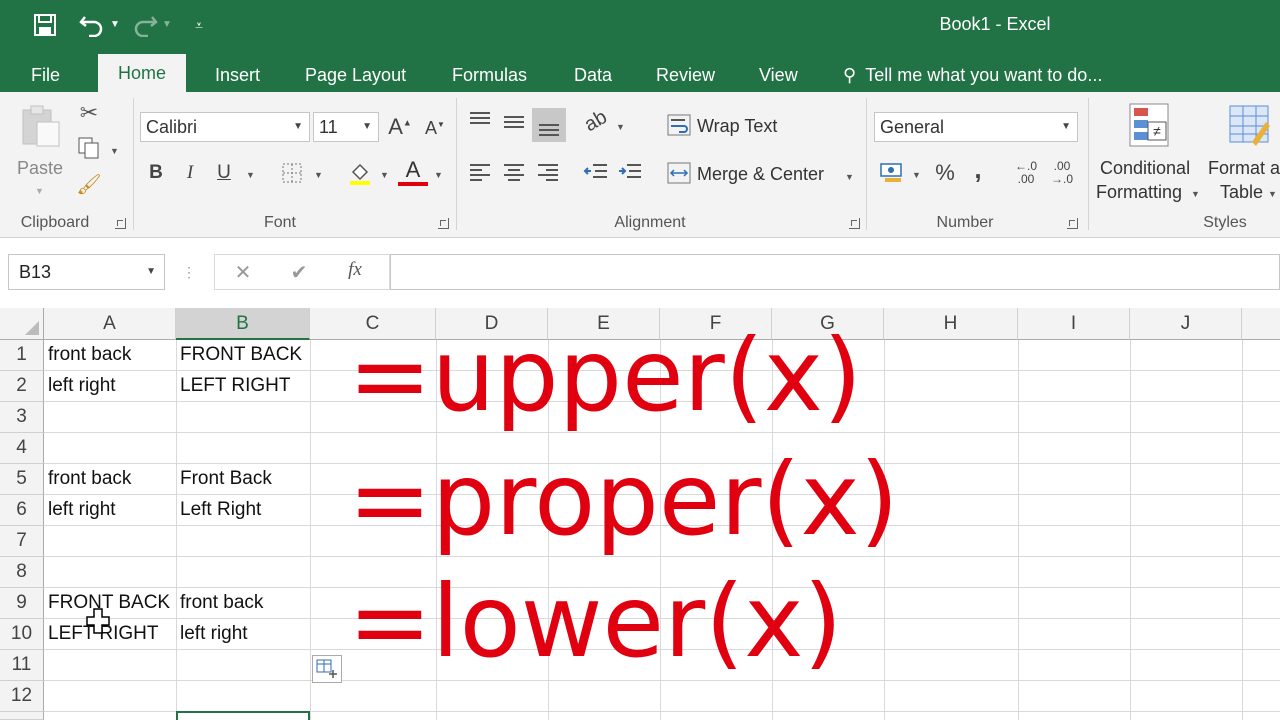 The width and height of the screenshot is (1280, 720). I want to click on insert-function-icon: fx, so click(355, 270).